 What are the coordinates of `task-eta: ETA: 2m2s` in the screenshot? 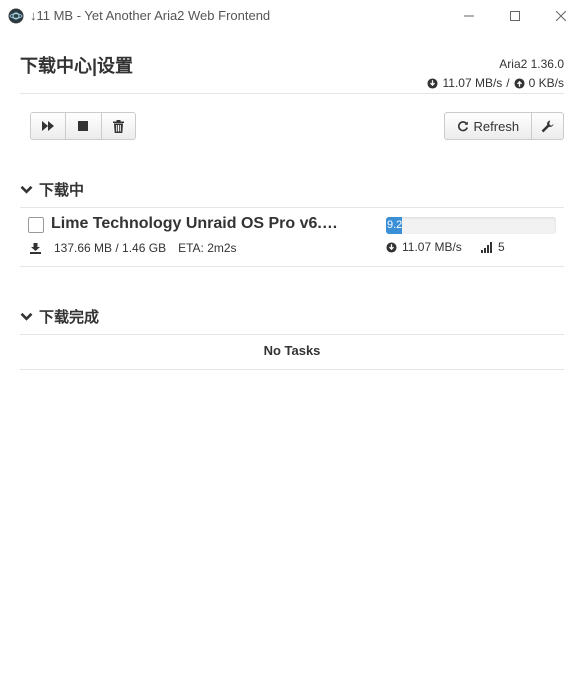 It's located at (207, 248).